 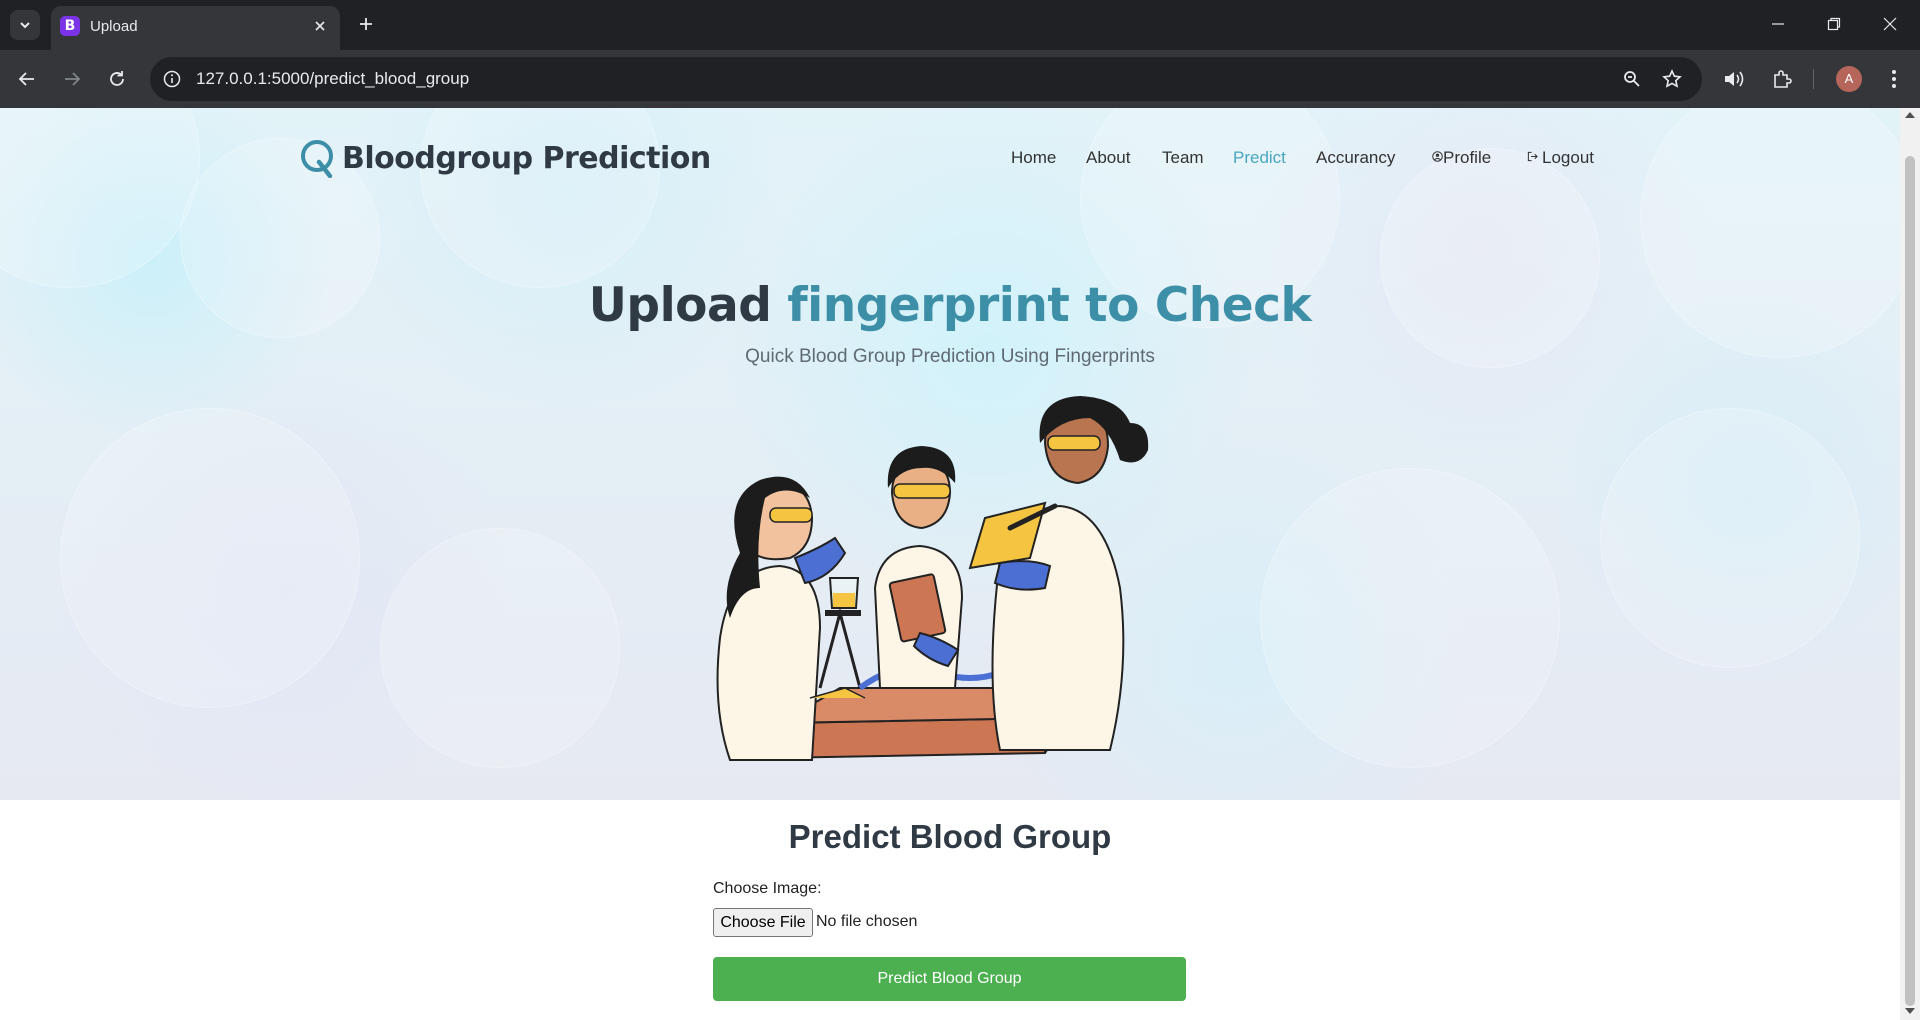 I want to click on url-text: 127.0.0.1:5000/predict_blood_group, so click(x=333, y=78).